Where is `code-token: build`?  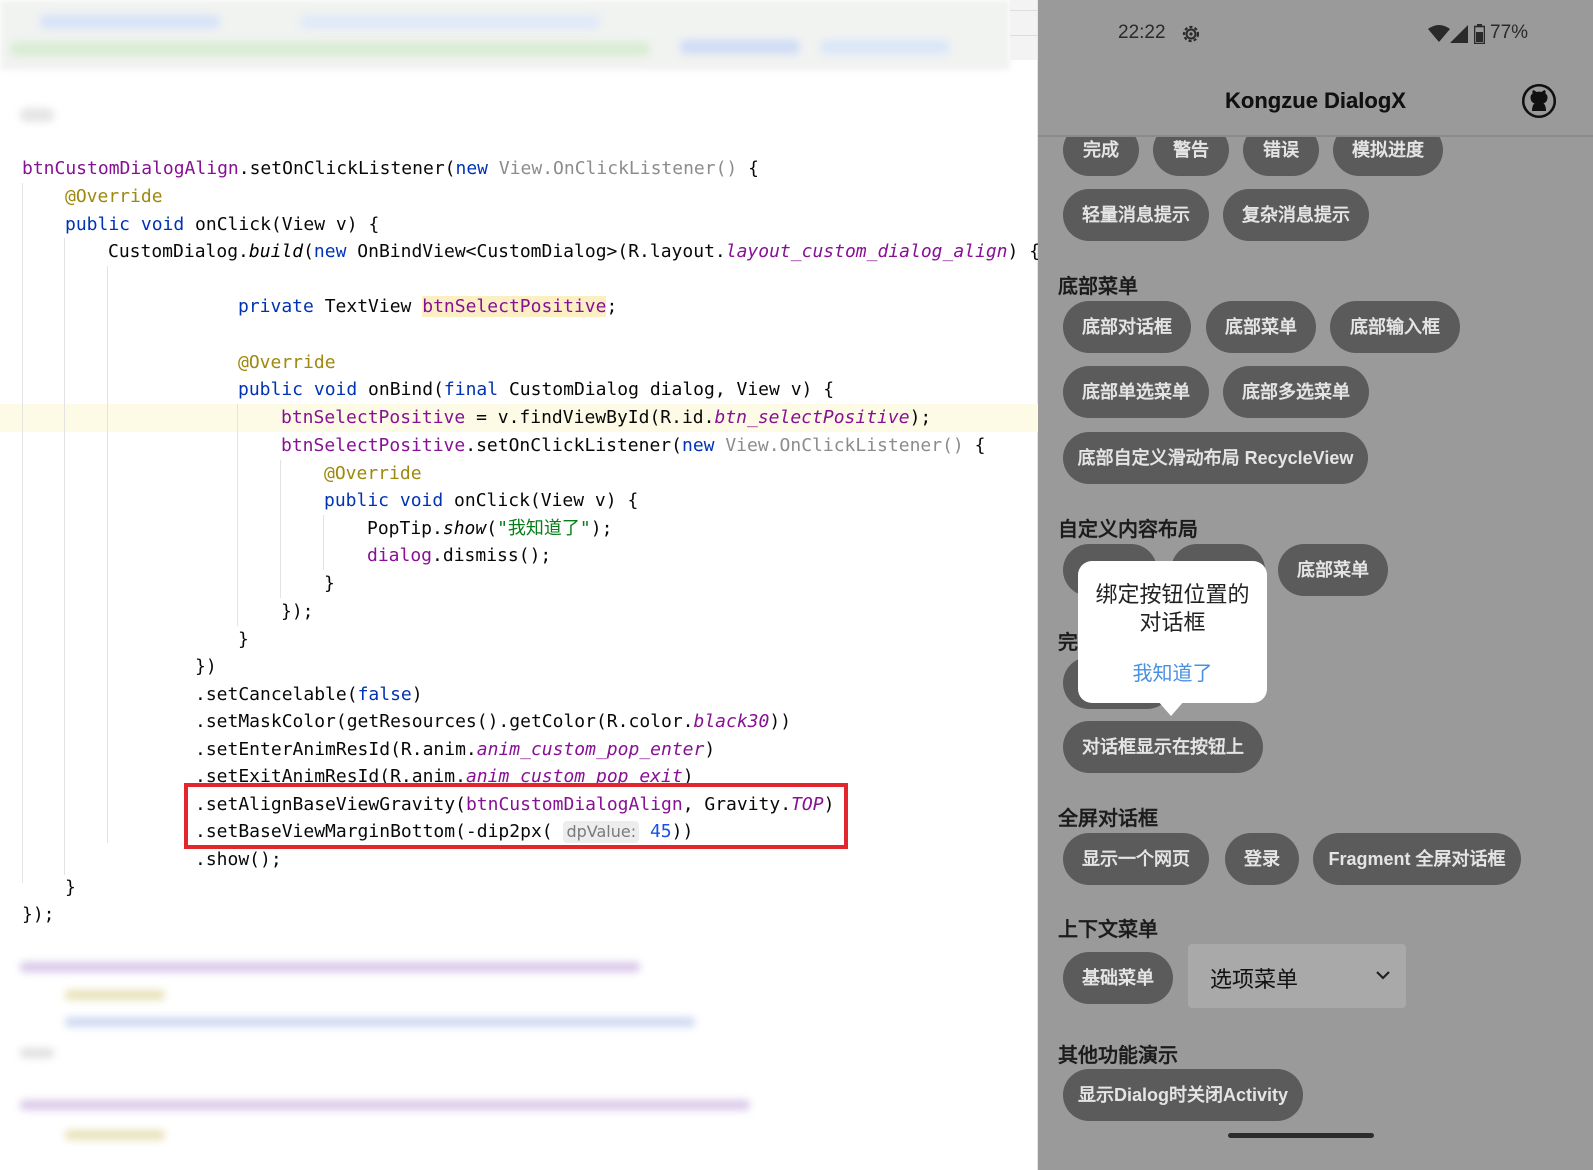 code-token: build is located at coordinates (276, 251).